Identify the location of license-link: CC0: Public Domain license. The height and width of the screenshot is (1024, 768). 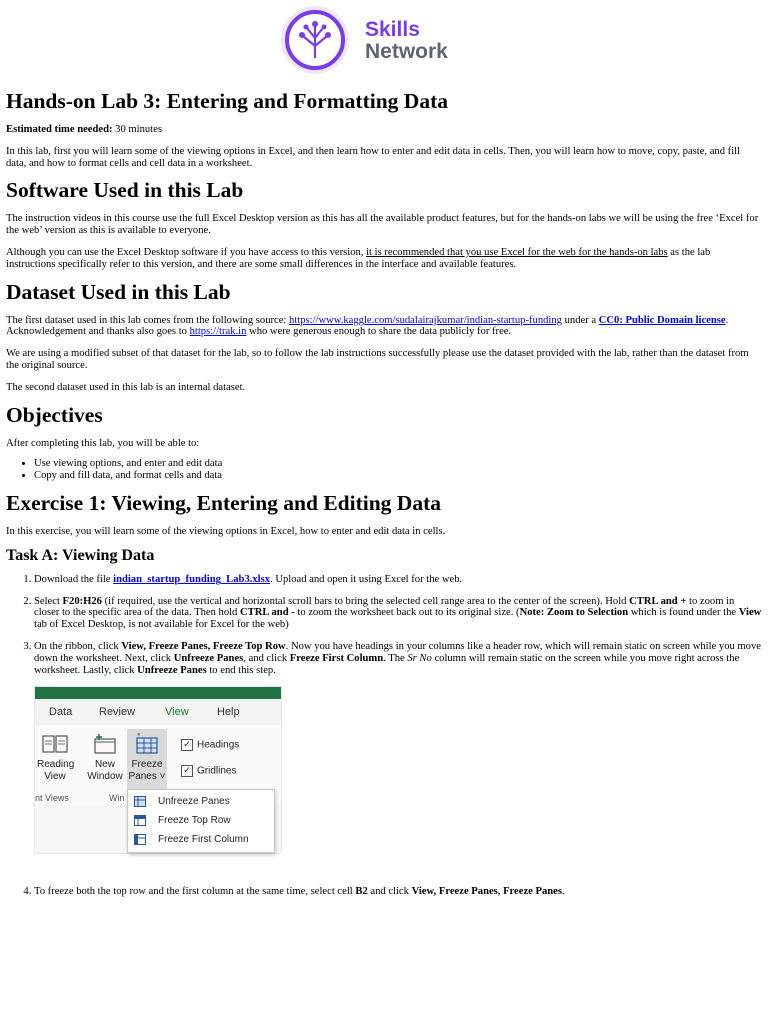
(662, 320).